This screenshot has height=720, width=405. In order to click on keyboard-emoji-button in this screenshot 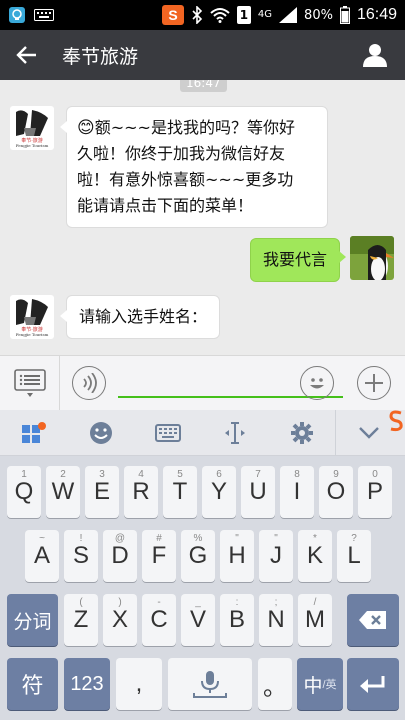, I will do `click(100, 433)`.